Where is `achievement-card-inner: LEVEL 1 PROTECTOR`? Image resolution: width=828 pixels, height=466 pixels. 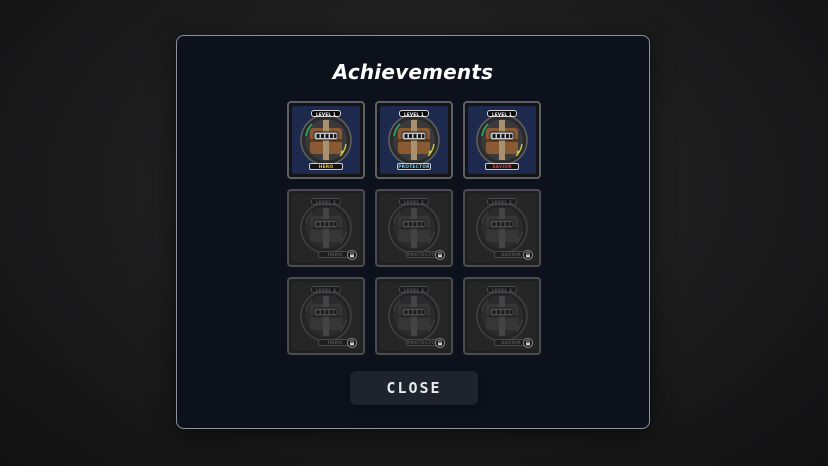 achievement-card-inner: LEVEL 1 PROTECTOR is located at coordinates (414, 140).